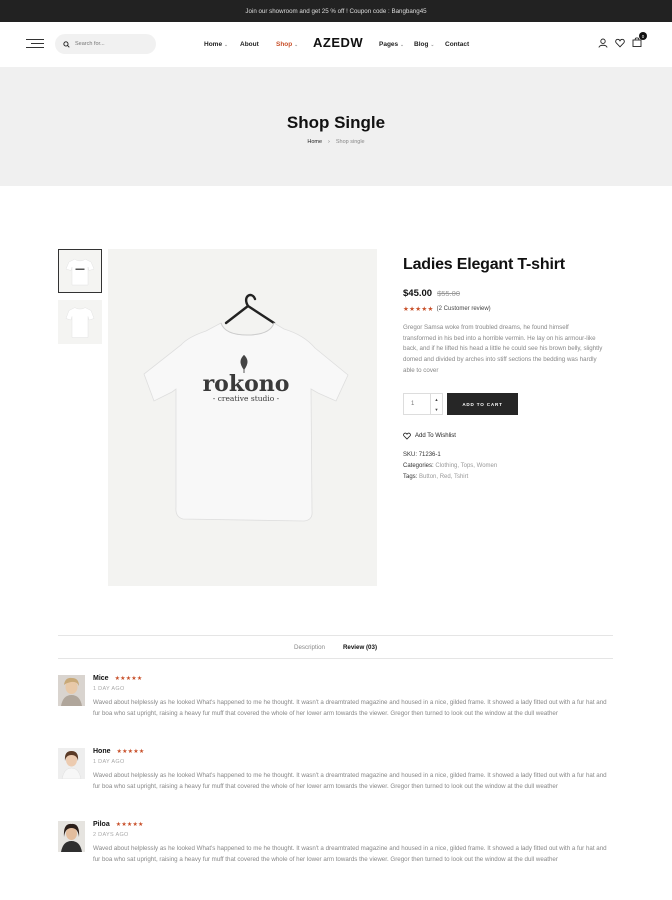  I want to click on chevron-down-icon: ▼, so click(437, 409).